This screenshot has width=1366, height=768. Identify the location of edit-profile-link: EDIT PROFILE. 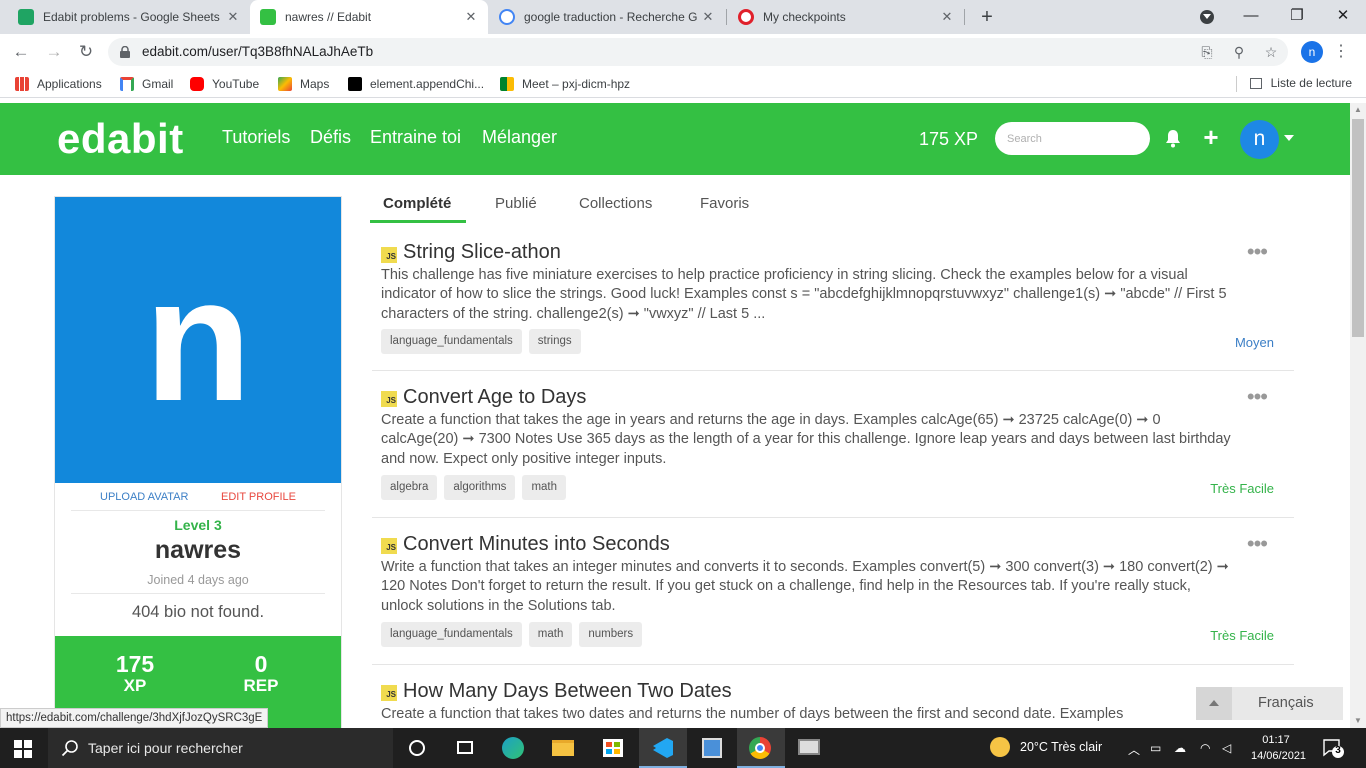
(258, 497).